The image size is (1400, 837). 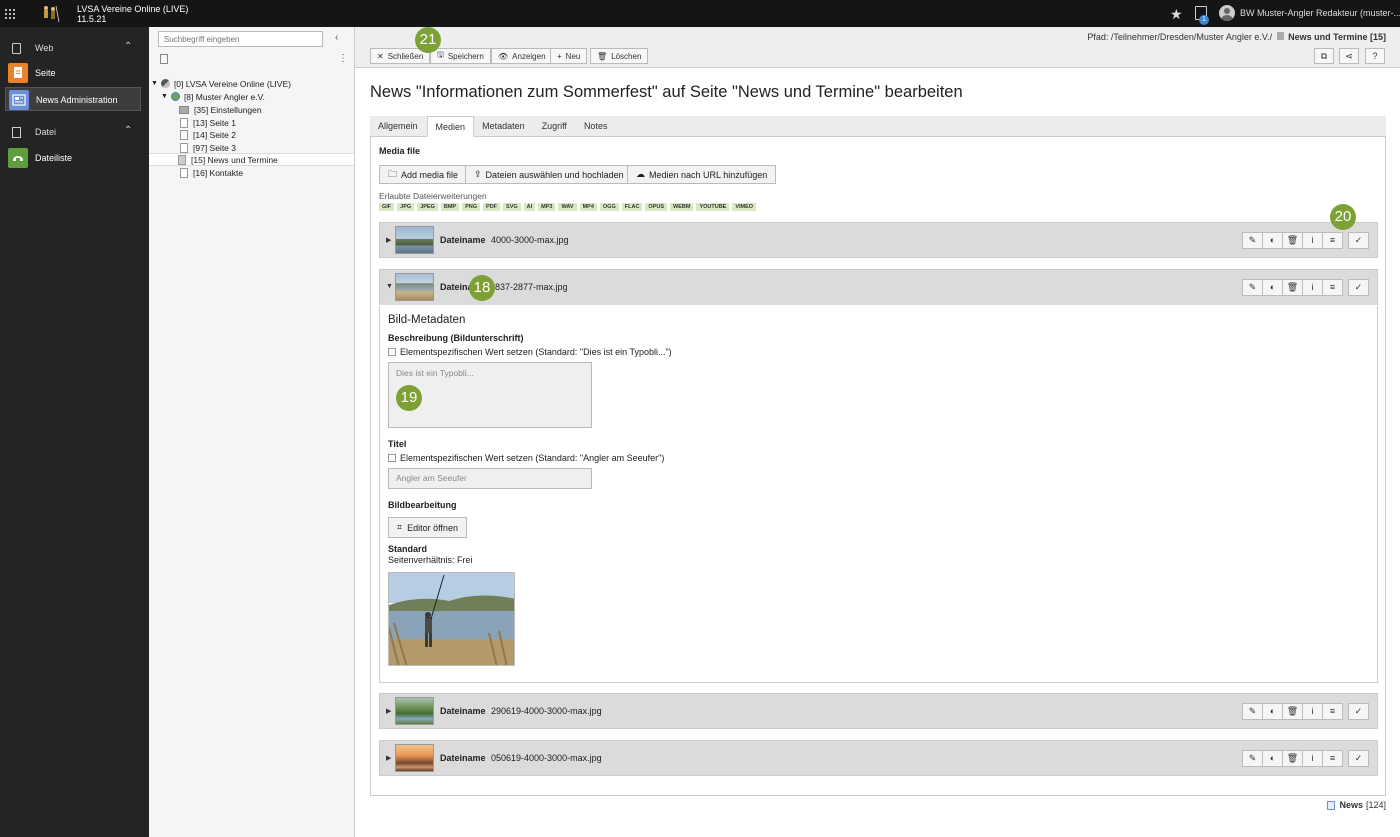 What do you see at coordinates (423, 174) in the screenshot?
I see `add-media-file-button: 🗀 Add media file` at bounding box center [423, 174].